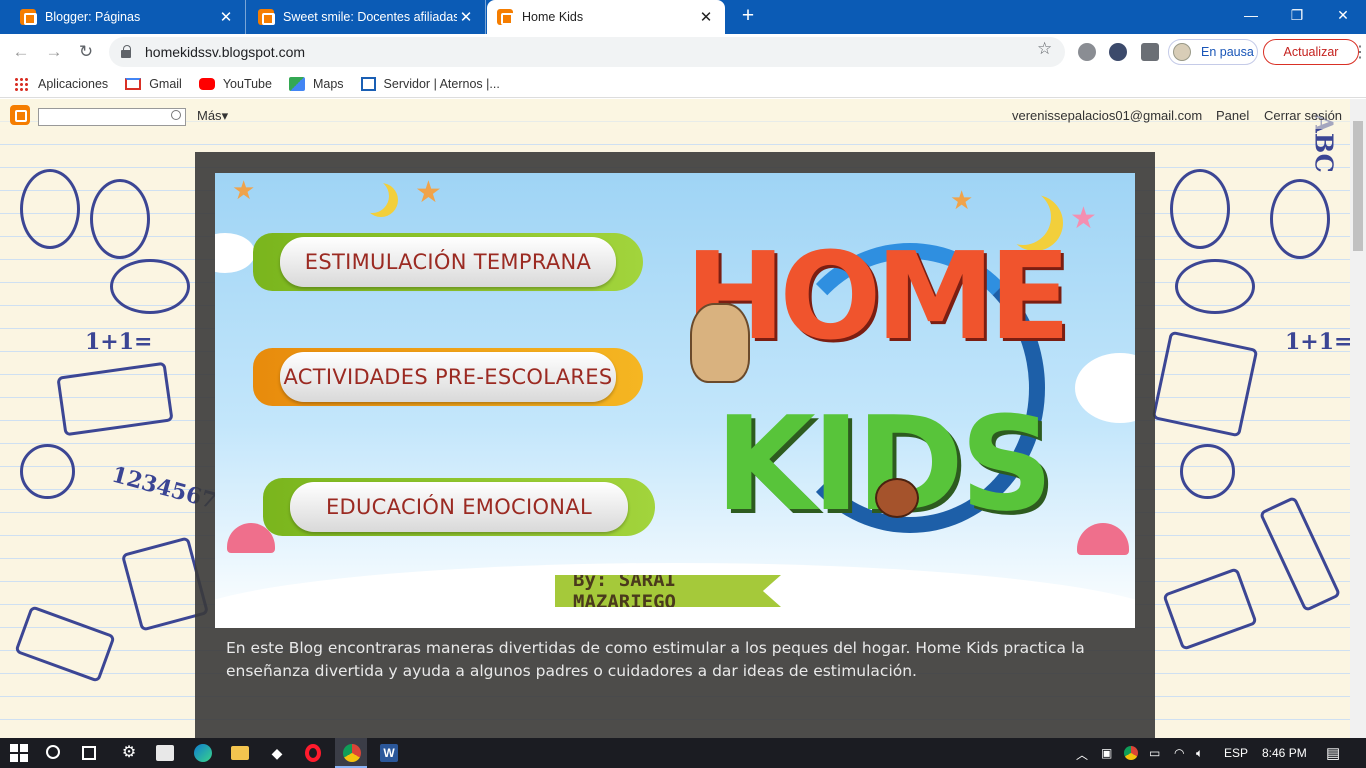 The width and height of the screenshot is (1366, 768). What do you see at coordinates (459, 507) in the screenshot?
I see `educacion-emocional-button: EDUCACIÓN EMOCIONAL` at bounding box center [459, 507].